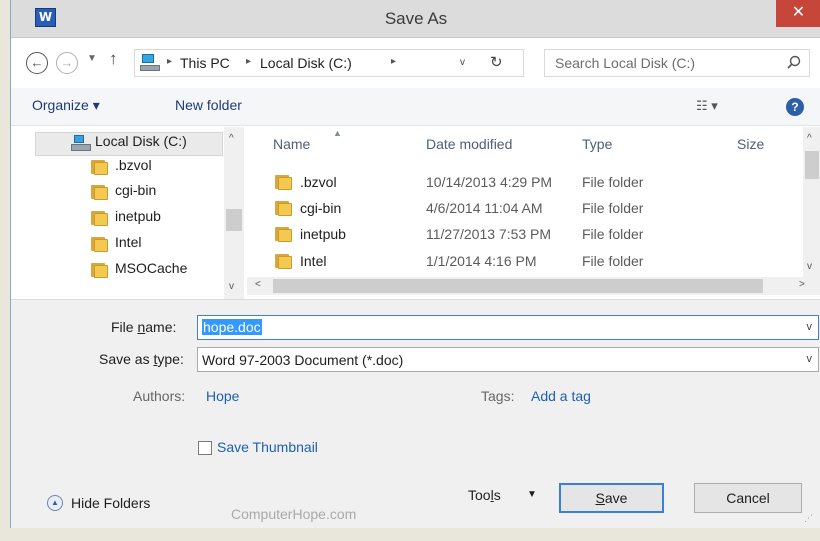 Image resolution: width=820 pixels, height=541 pixels. Describe the element at coordinates (294, 514) in the screenshot. I see `watermark-text: ComputerHope.com` at that location.